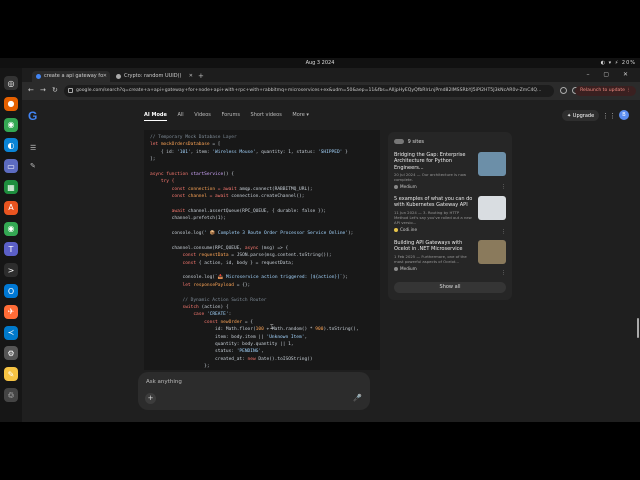 The image size is (640, 480). What do you see at coordinates (201, 76) in the screenshot?
I see `new-tab-button: +` at bounding box center [201, 76].